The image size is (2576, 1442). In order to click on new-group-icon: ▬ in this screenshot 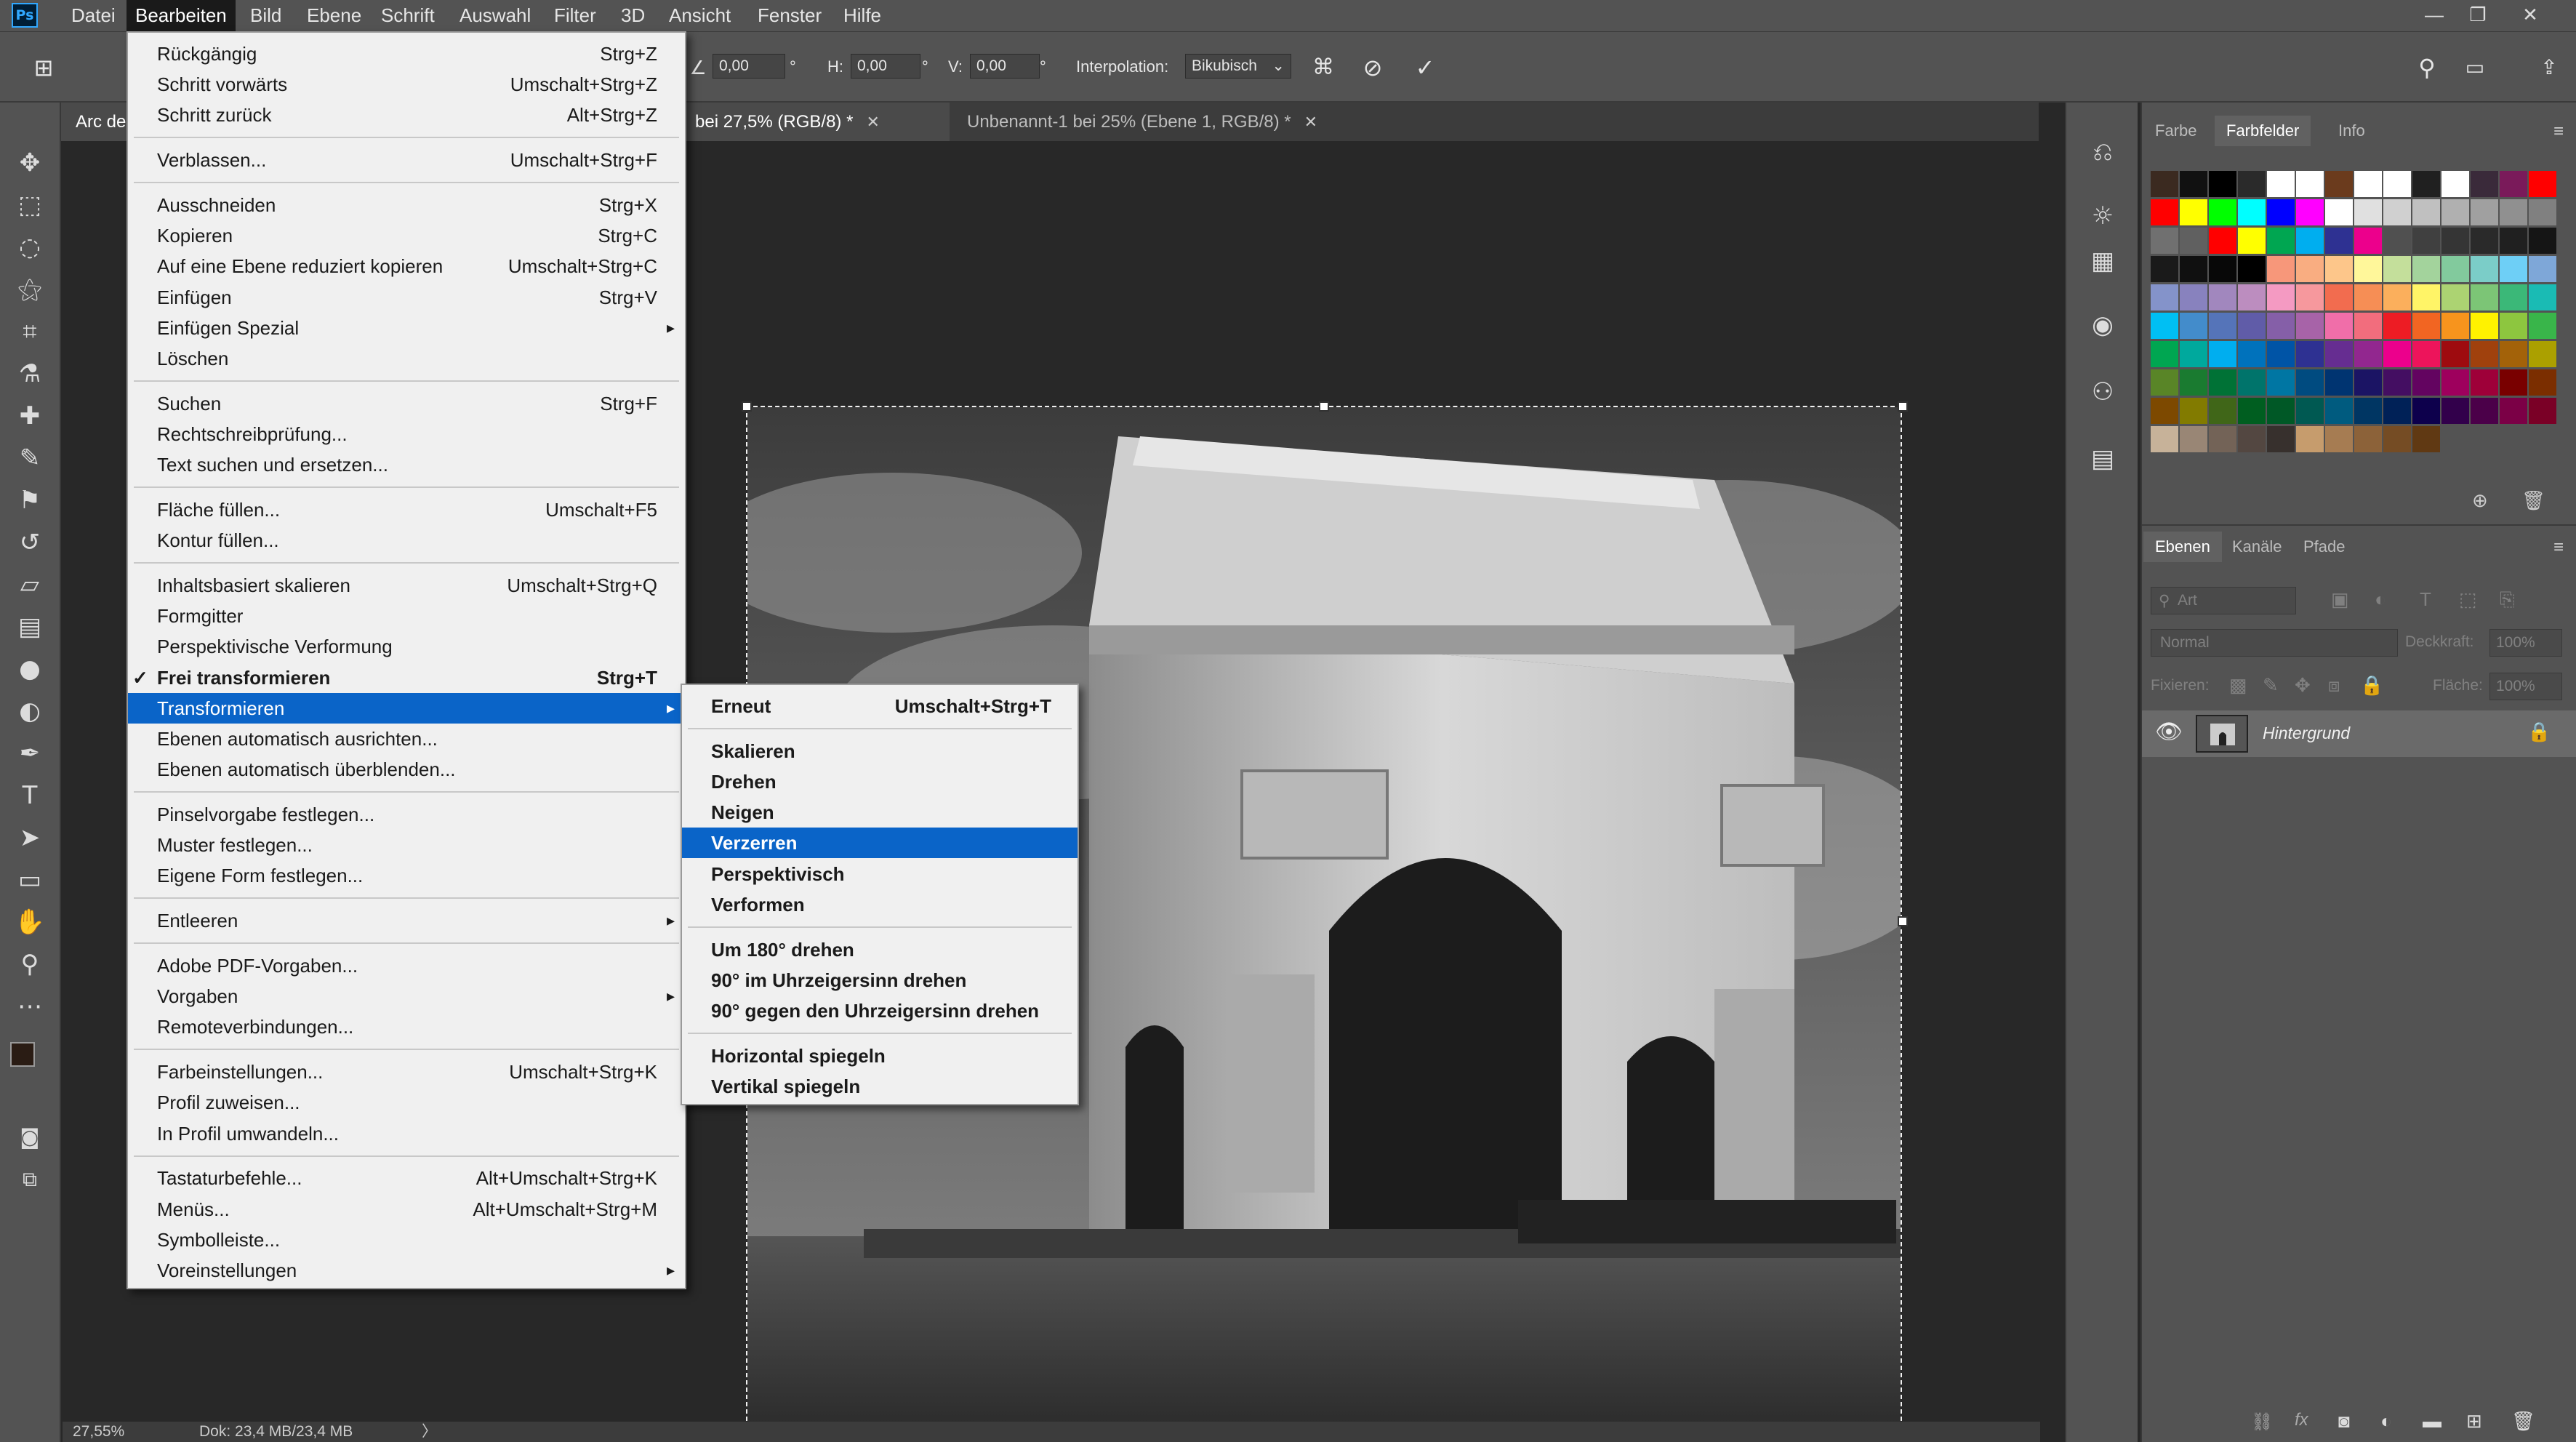, I will do `click(2432, 1421)`.